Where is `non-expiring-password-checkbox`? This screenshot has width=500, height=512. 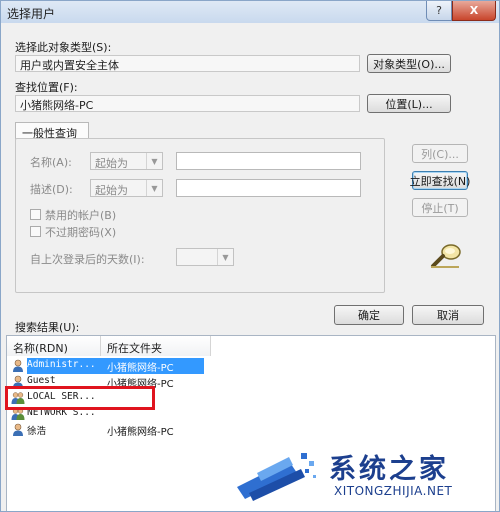
non-expiring-password-checkbox is located at coordinates (35, 231).